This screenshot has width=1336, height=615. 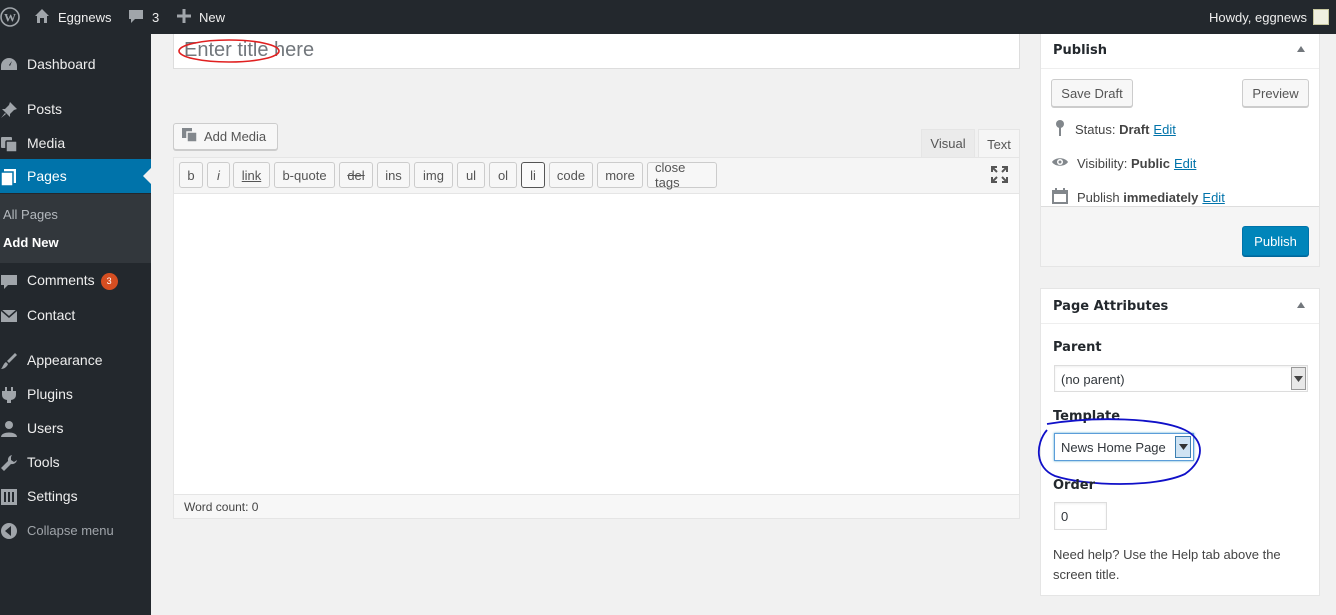 I want to click on edit-publish-time-link: Edit, so click(x=1213, y=197).